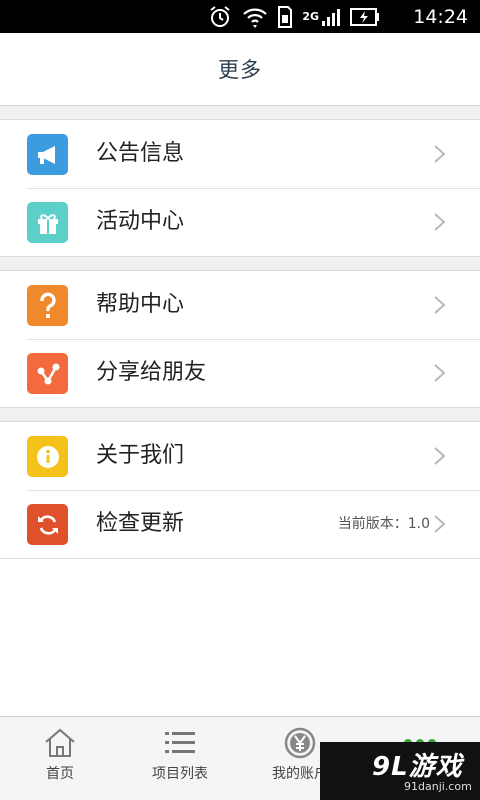 This screenshot has width=480, height=800. I want to click on sim-icon, so click(285, 16).